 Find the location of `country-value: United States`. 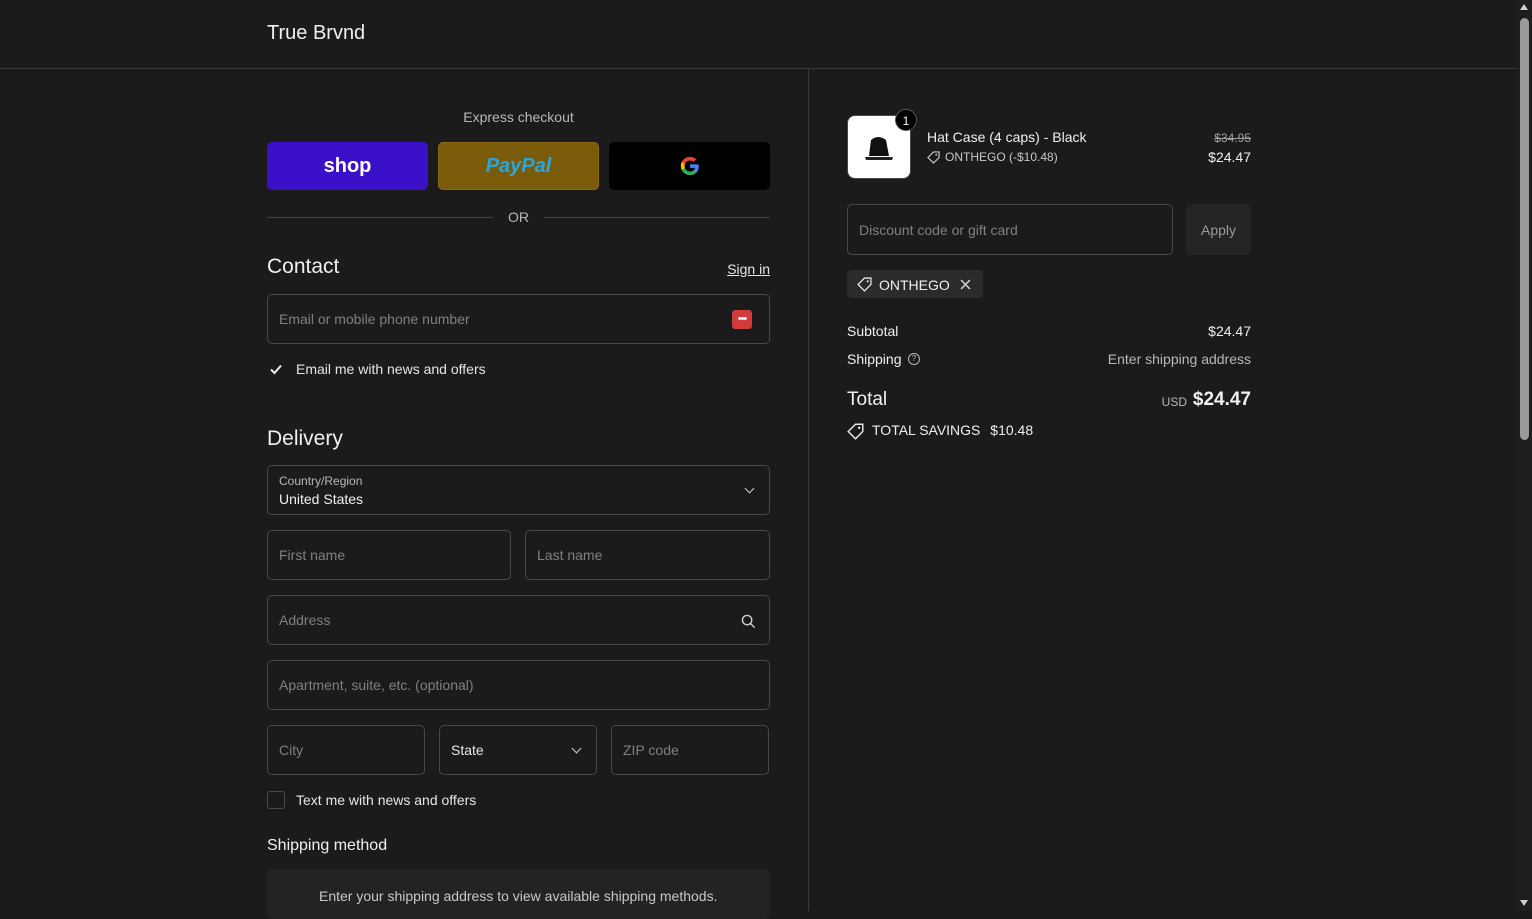

country-value: United States is located at coordinates (321, 499).